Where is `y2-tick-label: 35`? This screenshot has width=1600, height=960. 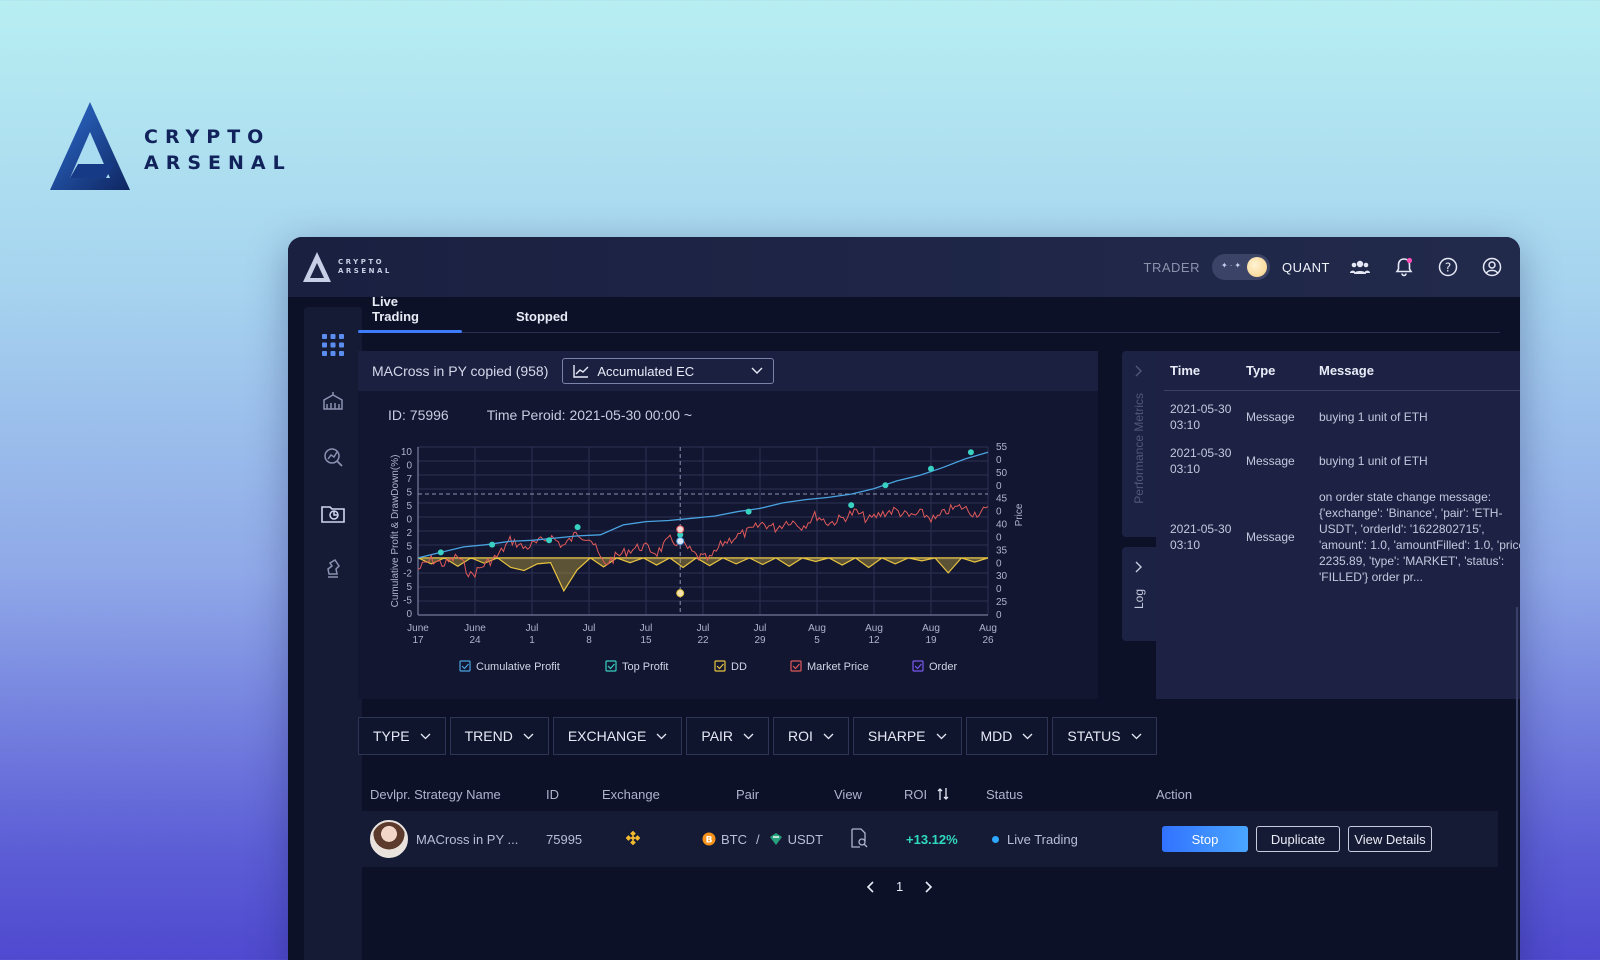
y2-tick-label: 35 is located at coordinates (1002, 550).